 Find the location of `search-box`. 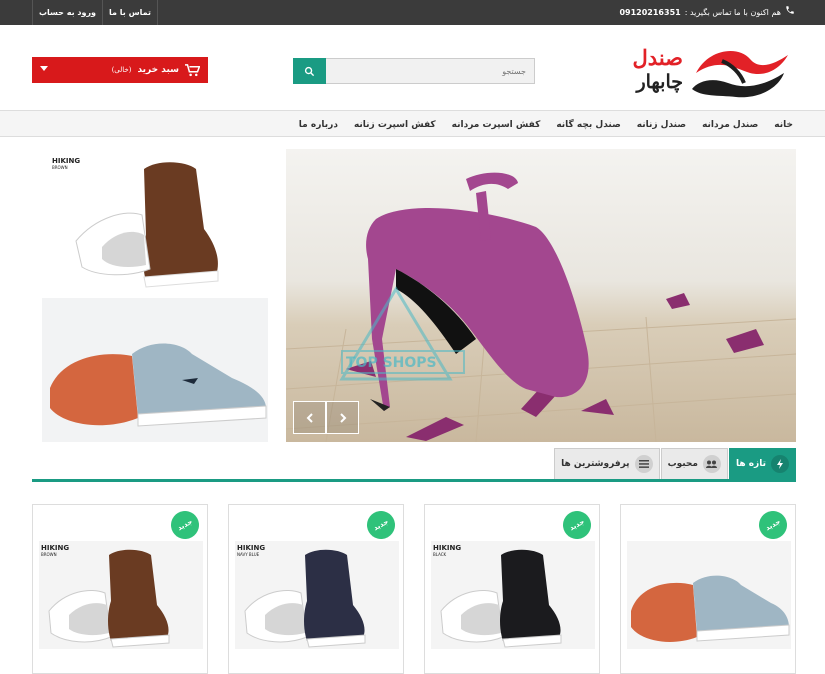

search-box is located at coordinates (414, 71).